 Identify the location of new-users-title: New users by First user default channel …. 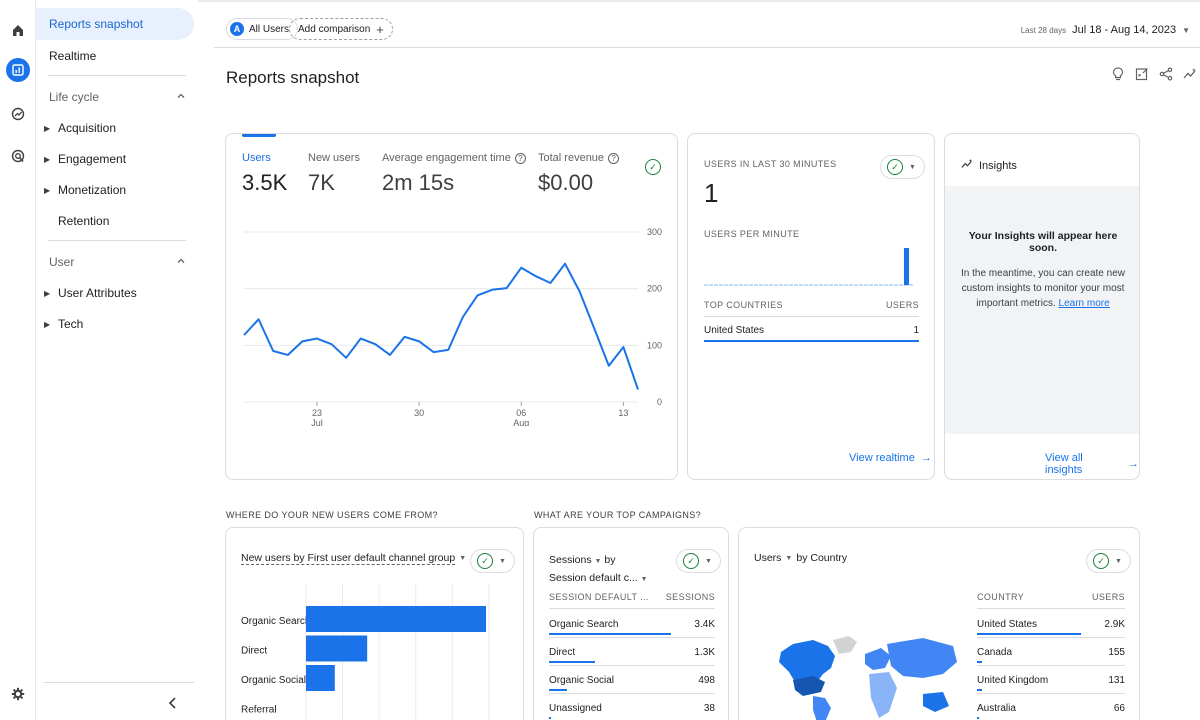
(353, 558).